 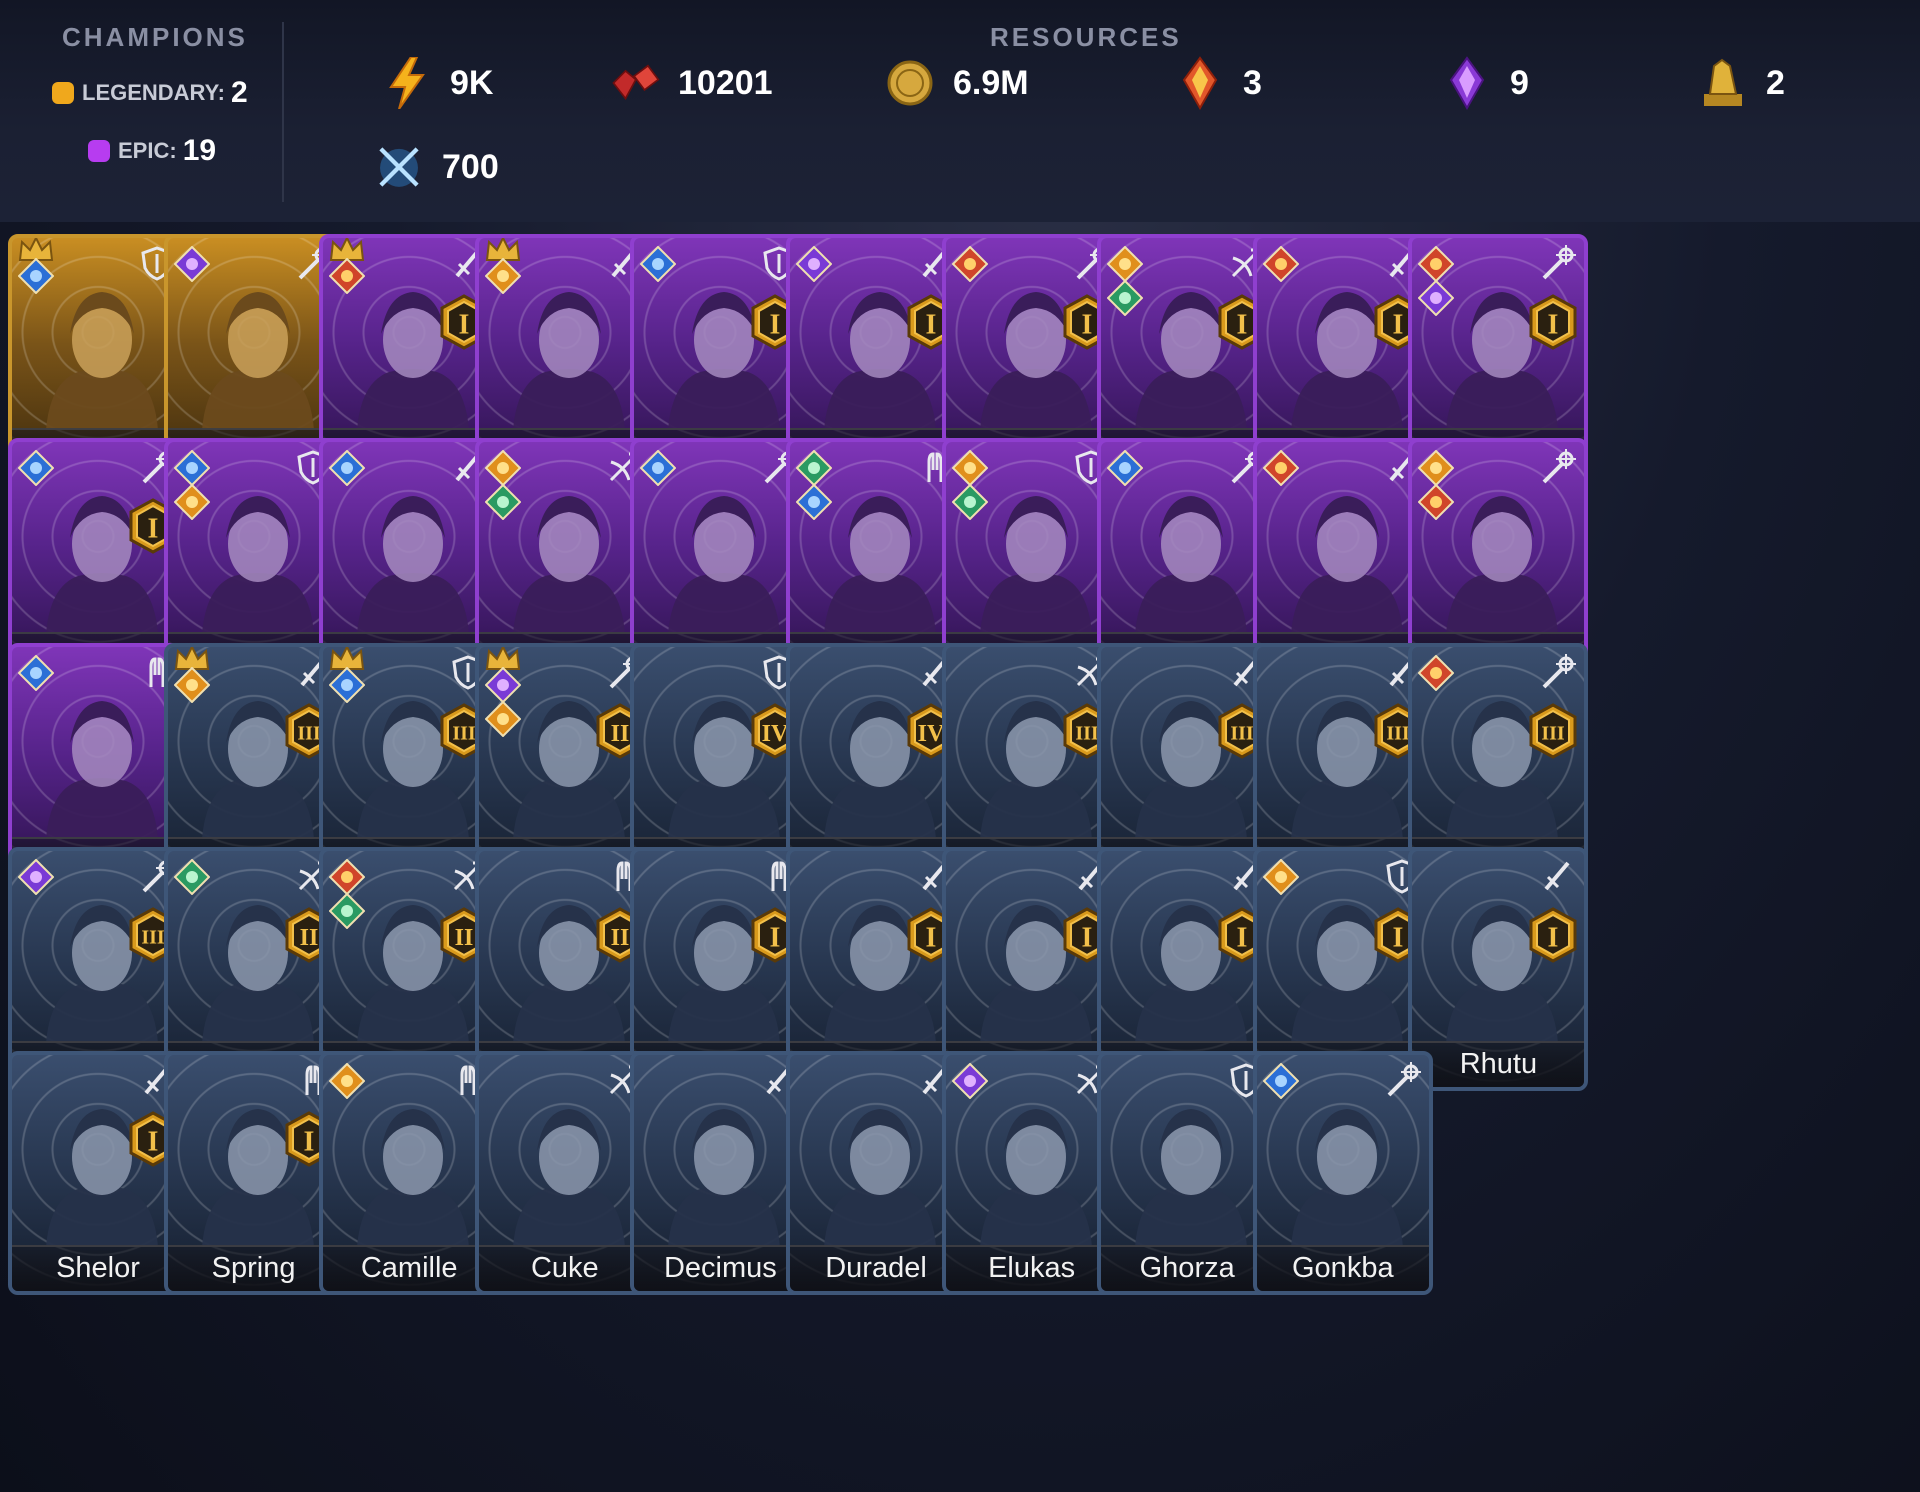 What do you see at coordinates (720, 1268) in the screenshot?
I see `champion-name: Decimus` at bounding box center [720, 1268].